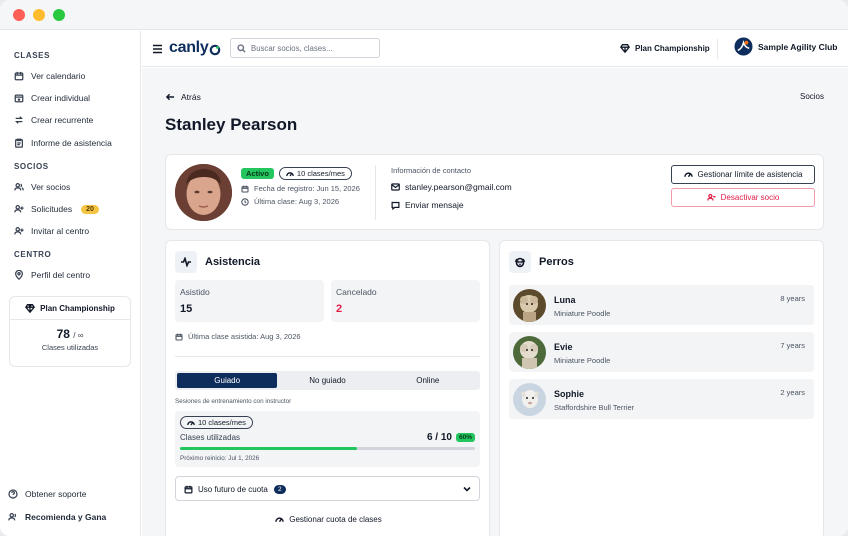  I want to click on plan-indicator: Plan Championship, so click(665, 48).